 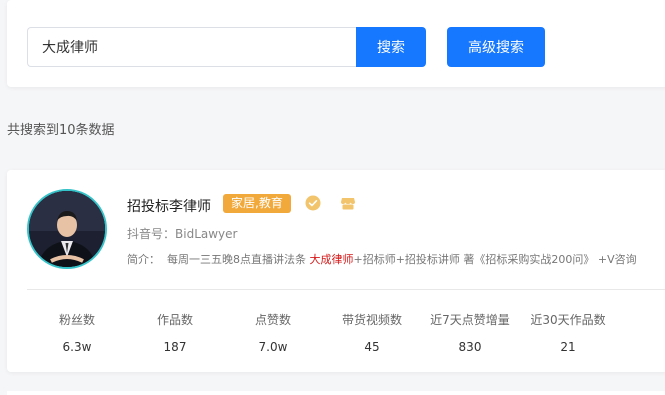 I want to click on account-name: 招投标李律师, so click(x=169, y=206).